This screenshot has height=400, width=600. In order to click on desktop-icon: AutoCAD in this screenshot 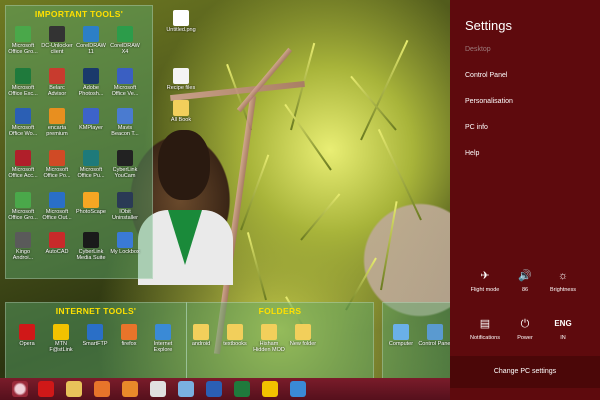, I will do `click(57, 243)`.